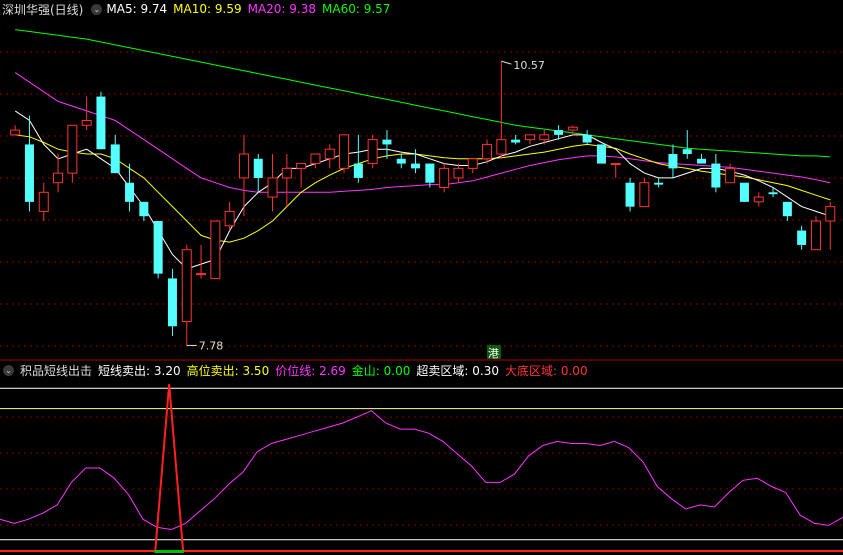  What do you see at coordinates (529, 65) in the screenshot?
I see `high-price-label: 10.57` at bounding box center [529, 65].